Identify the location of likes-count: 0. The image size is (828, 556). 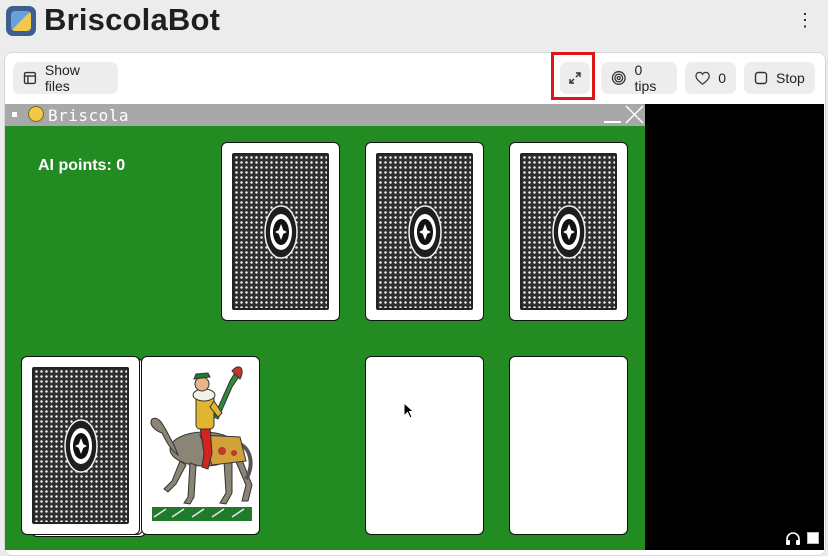
(722, 78).